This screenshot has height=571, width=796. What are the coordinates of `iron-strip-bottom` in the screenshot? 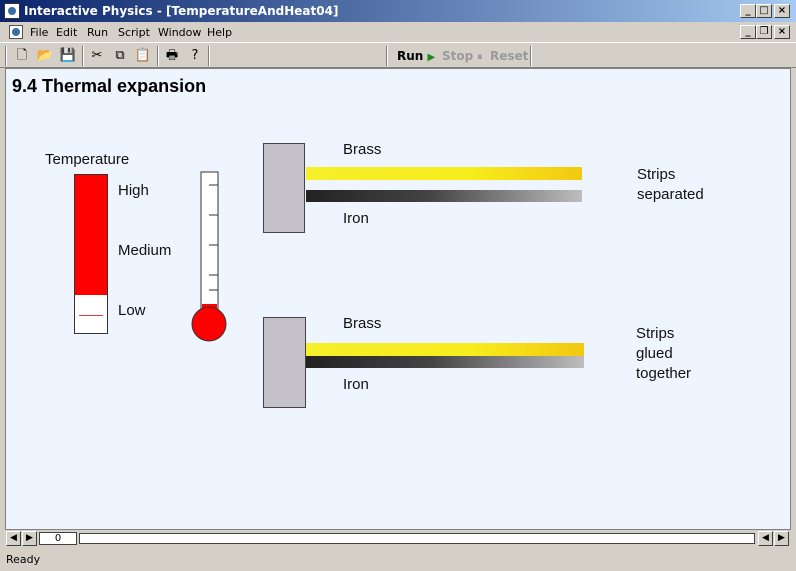 It's located at (445, 362).